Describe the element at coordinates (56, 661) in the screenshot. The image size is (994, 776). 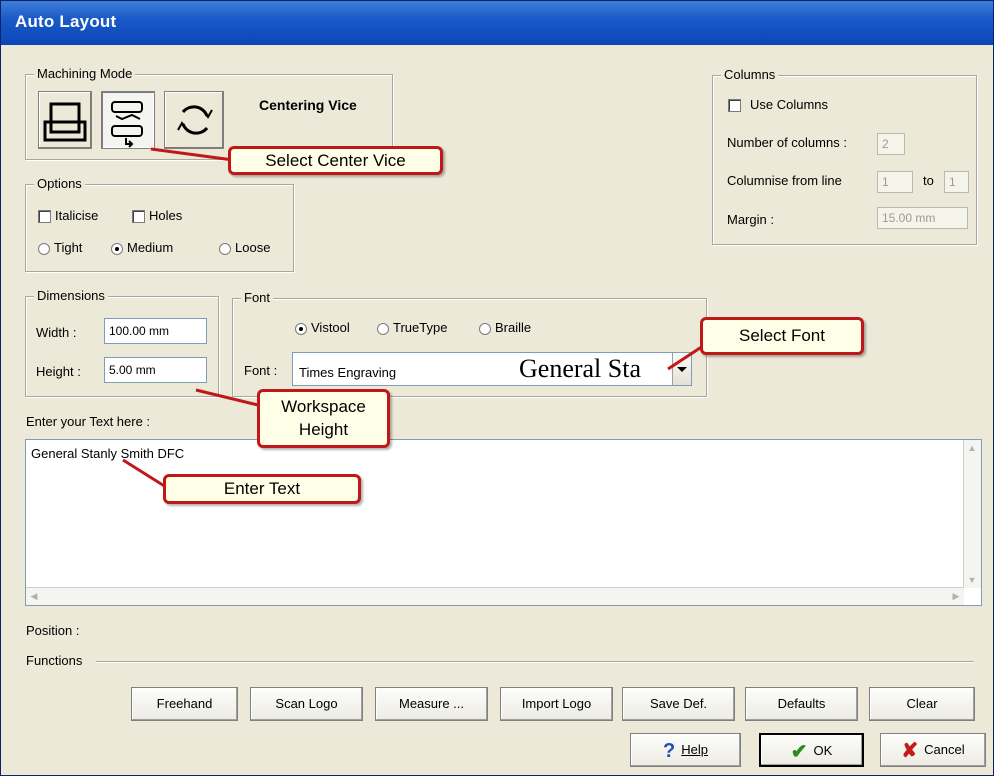
I see `functions-label: Functions` at that location.